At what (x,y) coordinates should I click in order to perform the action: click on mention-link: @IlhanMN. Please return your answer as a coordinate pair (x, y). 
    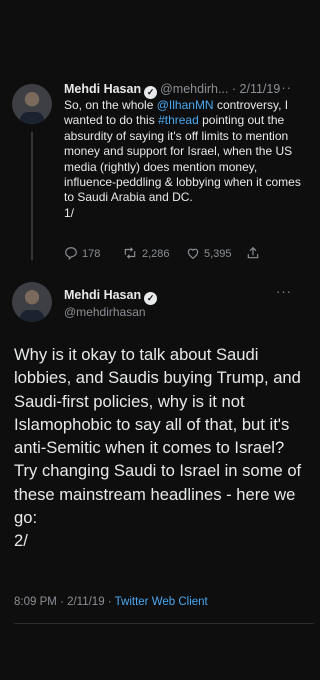
    Looking at the image, I should click on (185, 105).